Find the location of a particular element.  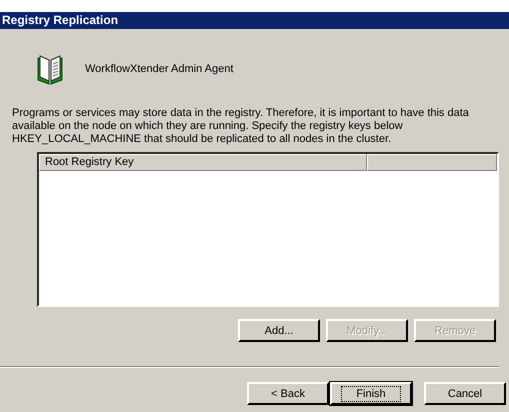

description-text: Programs or services may store data in the registry. Therefore, it is important to have this data available on the node on which they are running. Specify the registry keys below HKEY_LOCAL_MACHINE that should be replicated to all nodes in the cluster. is located at coordinates (241, 126).